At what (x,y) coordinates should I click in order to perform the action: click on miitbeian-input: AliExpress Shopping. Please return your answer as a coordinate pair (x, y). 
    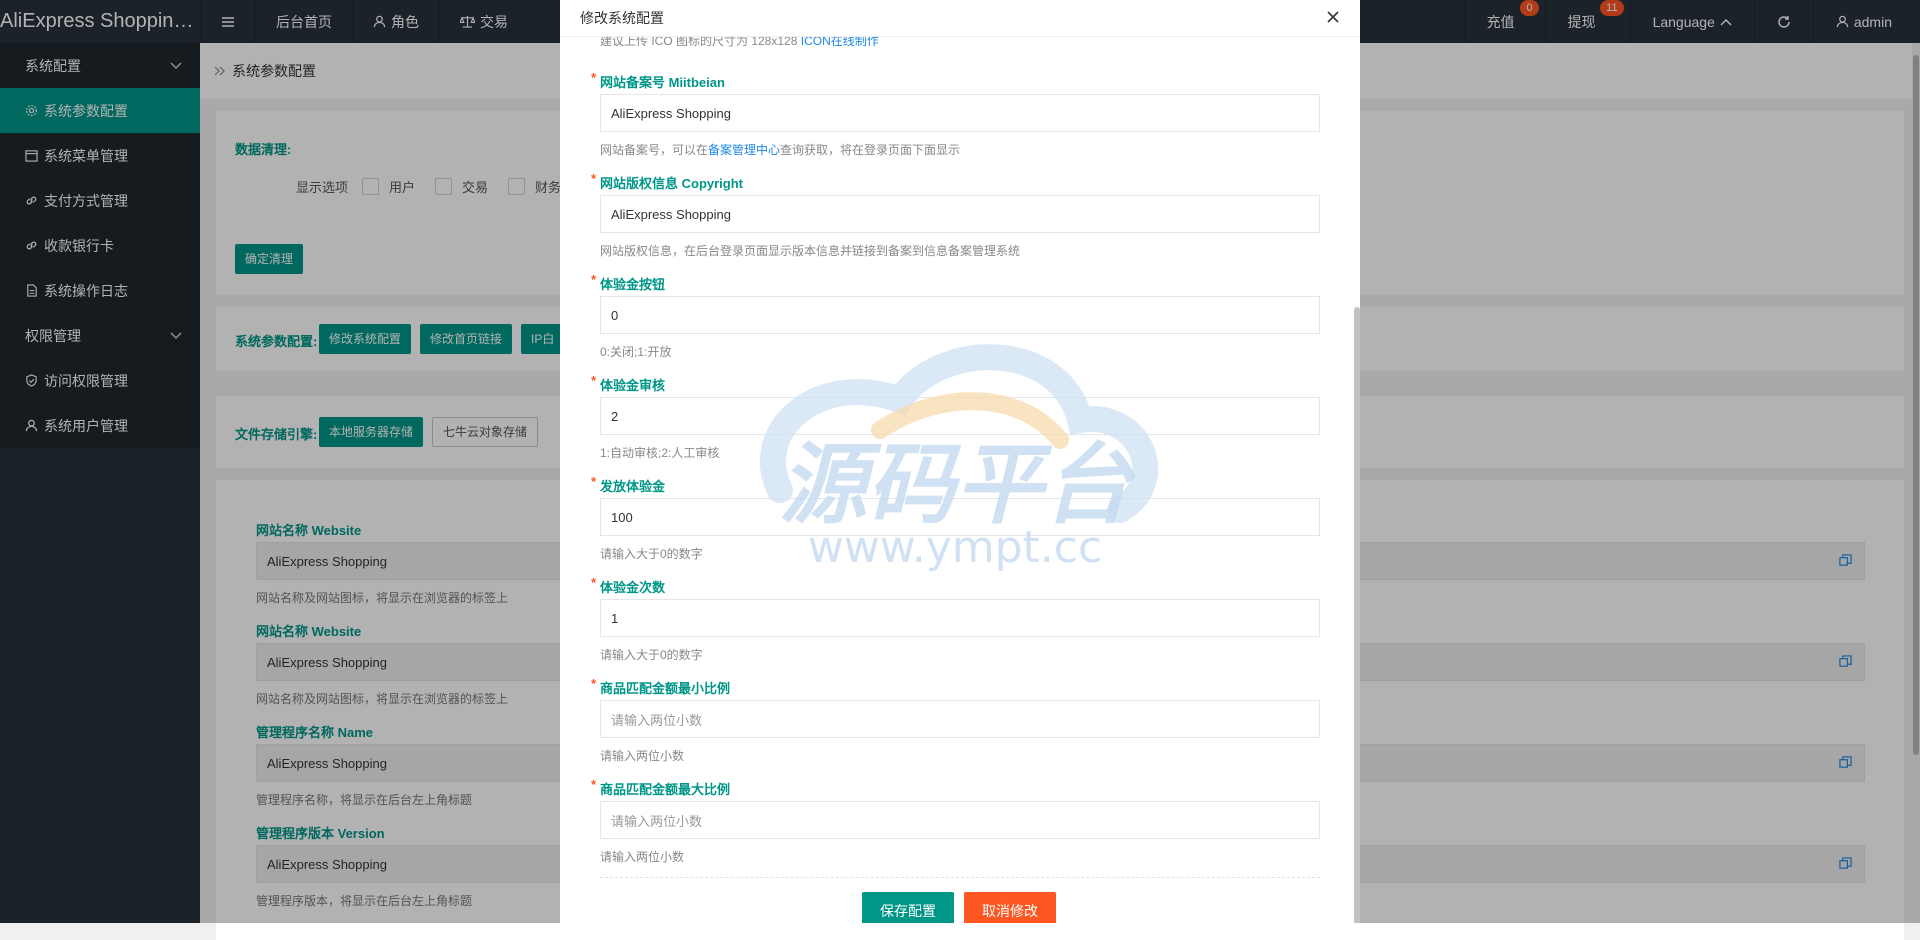
    Looking at the image, I should click on (960, 113).